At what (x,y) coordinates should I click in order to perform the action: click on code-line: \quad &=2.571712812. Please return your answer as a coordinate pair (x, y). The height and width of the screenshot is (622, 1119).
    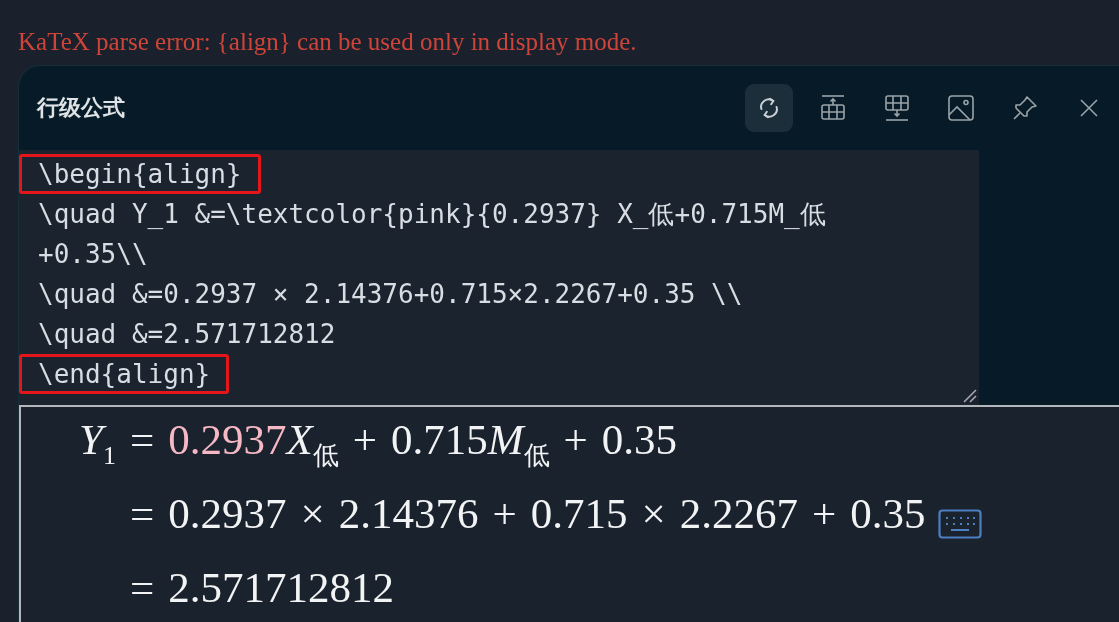
    Looking at the image, I should click on (187, 334).